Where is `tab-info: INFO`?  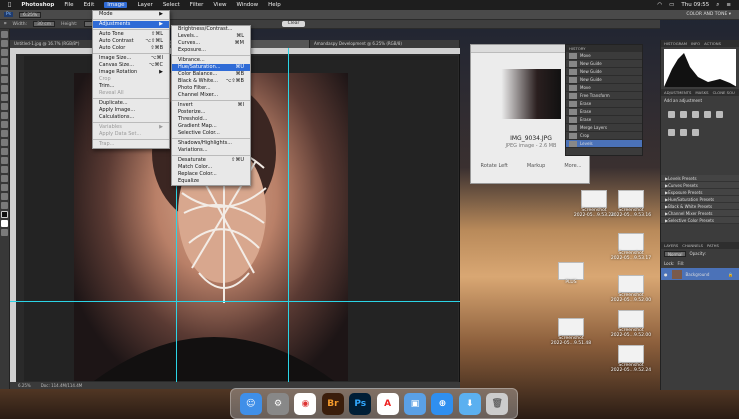 tab-info: INFO is located at coordinates (695, 43).